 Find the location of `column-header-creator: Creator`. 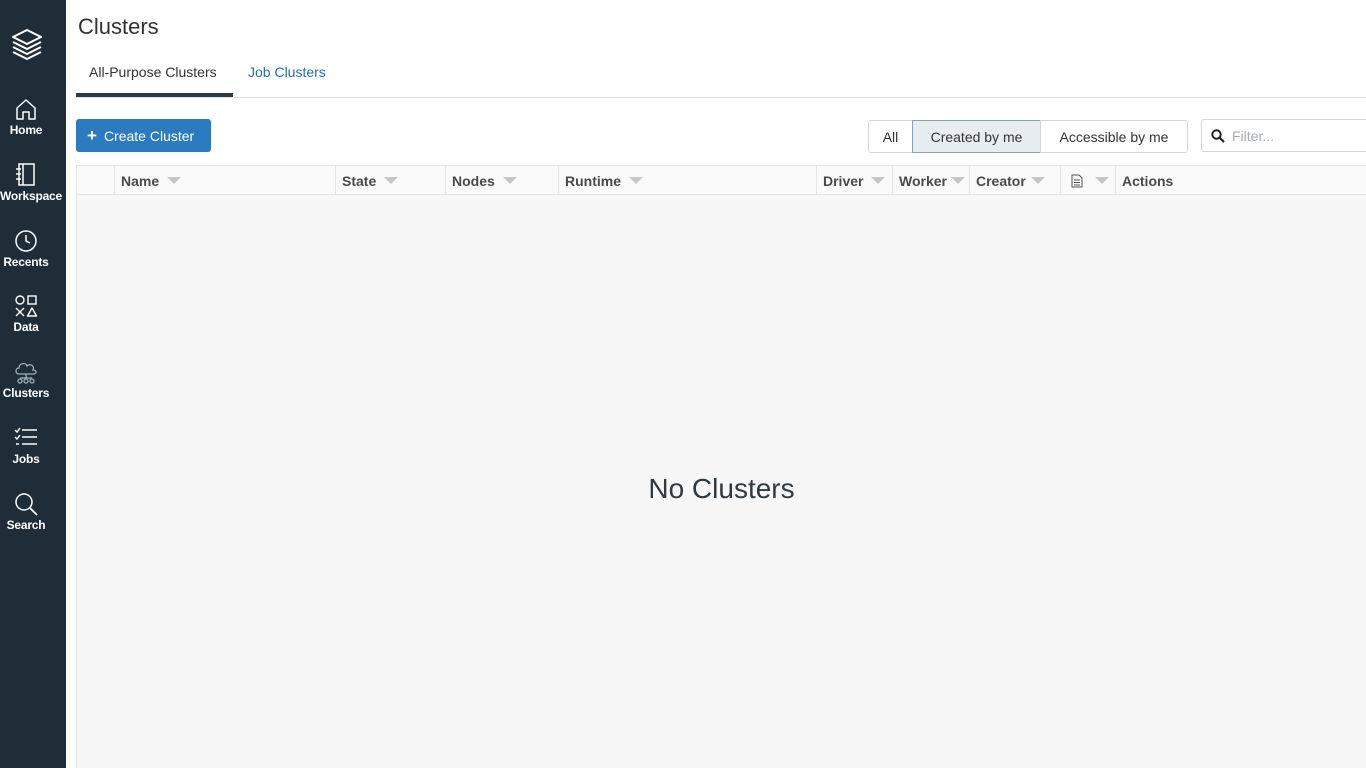

column-header-creator: Creator is located at coordinates (1015, 180).